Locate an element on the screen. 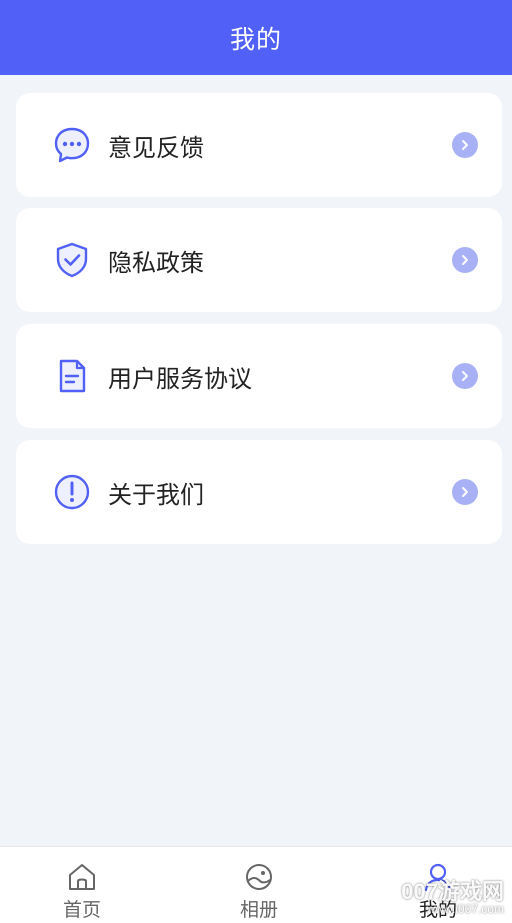 The height and width of the screenshot is (923, 512). tab-label: 相册 is located at coordinates (258, 910).